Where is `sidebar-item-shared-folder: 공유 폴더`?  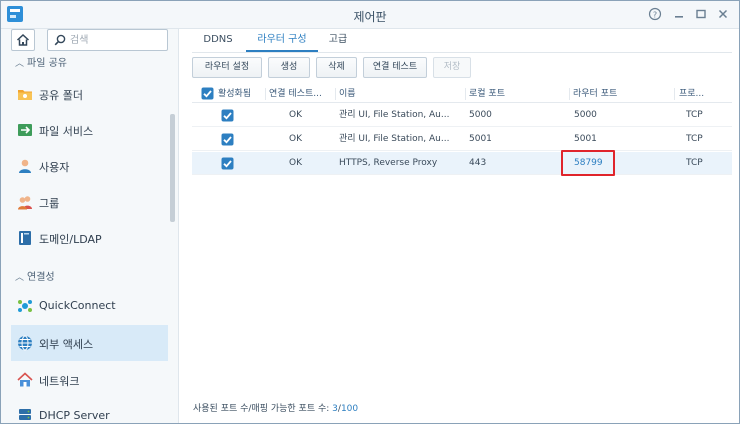 sidebar-item-shared-folder: 공유 폴더 is located at coordinates (89, 94).